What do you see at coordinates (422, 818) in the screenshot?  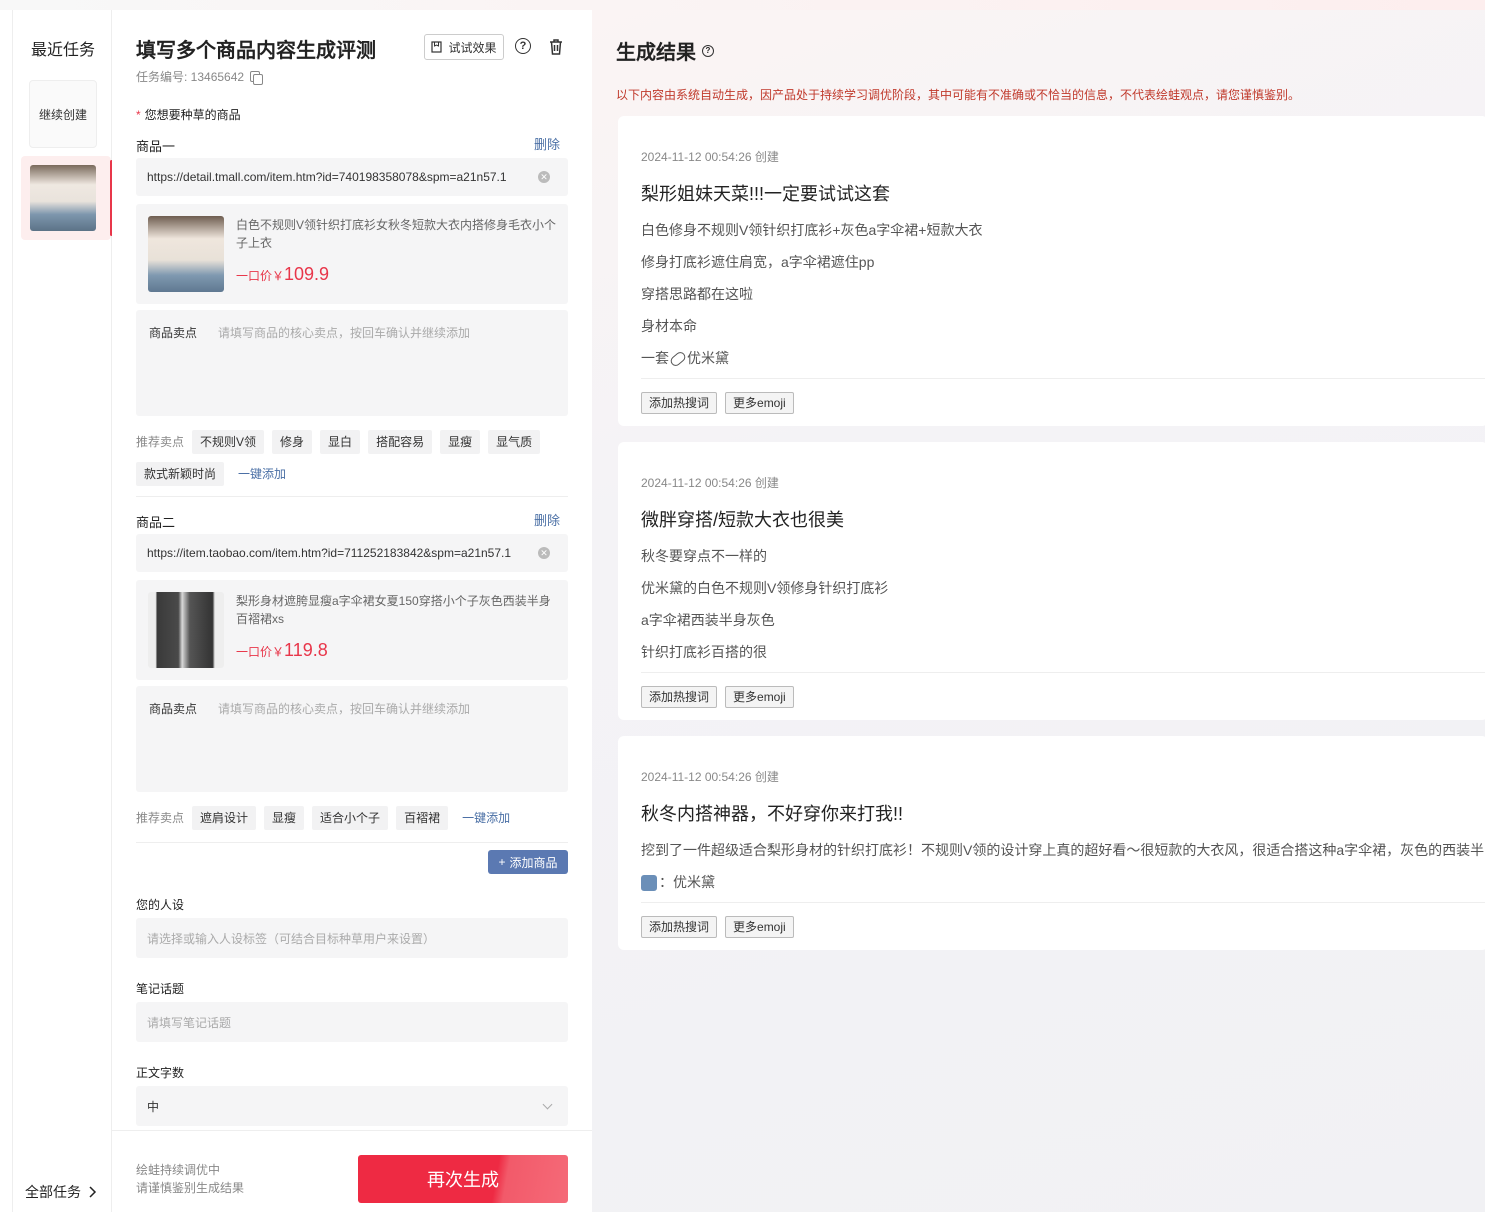 I see `recommend-tag: 百褶裙` at bounding box center [422, 818].